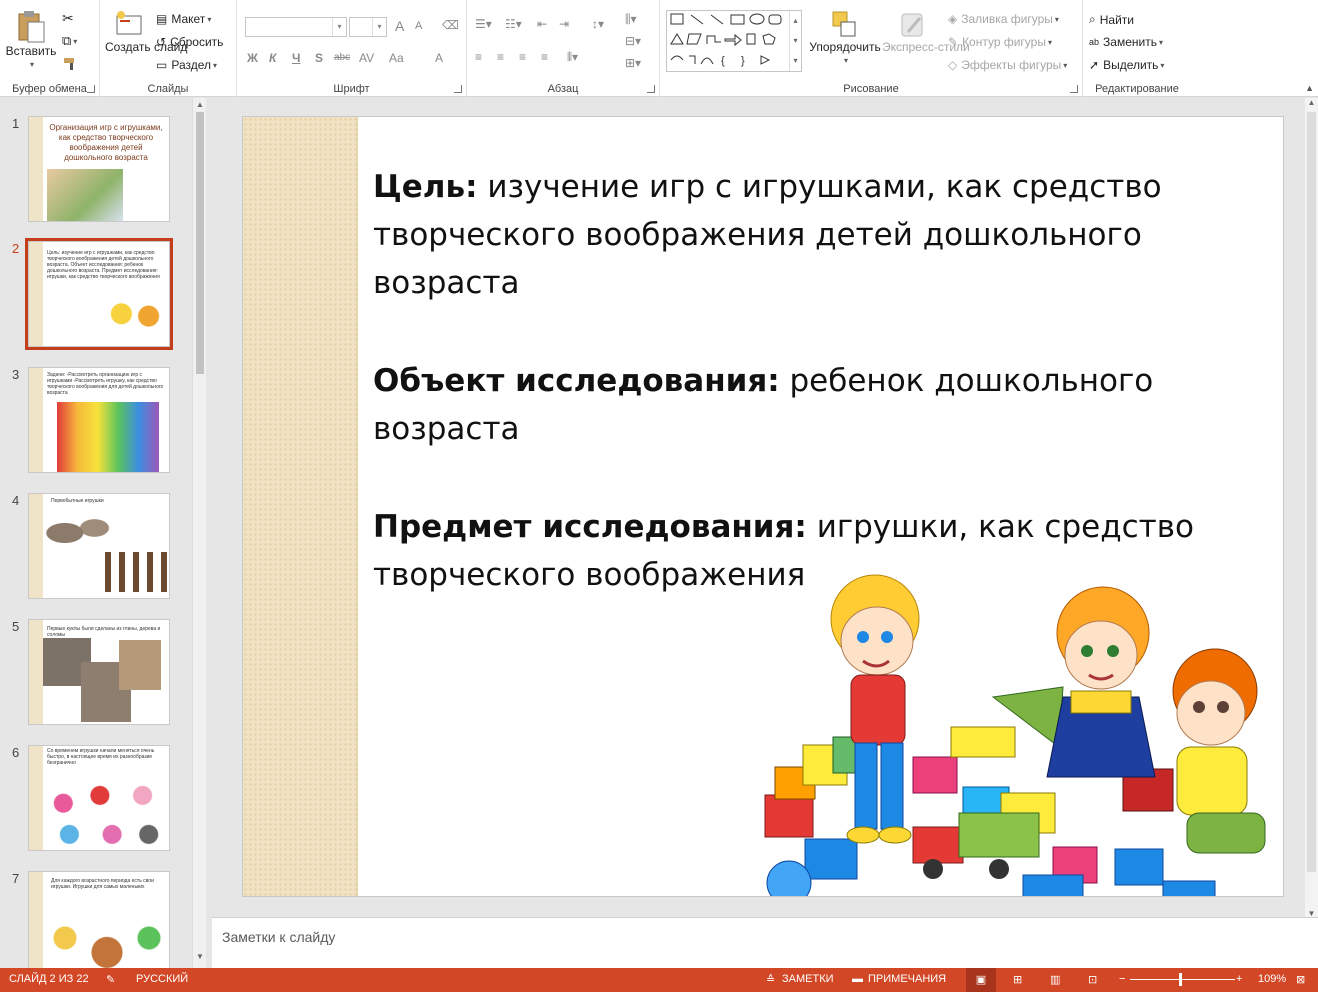 This screenshot has width=1318, height=992. I want to click on strikethrough-button: abc, so click(342, 57).